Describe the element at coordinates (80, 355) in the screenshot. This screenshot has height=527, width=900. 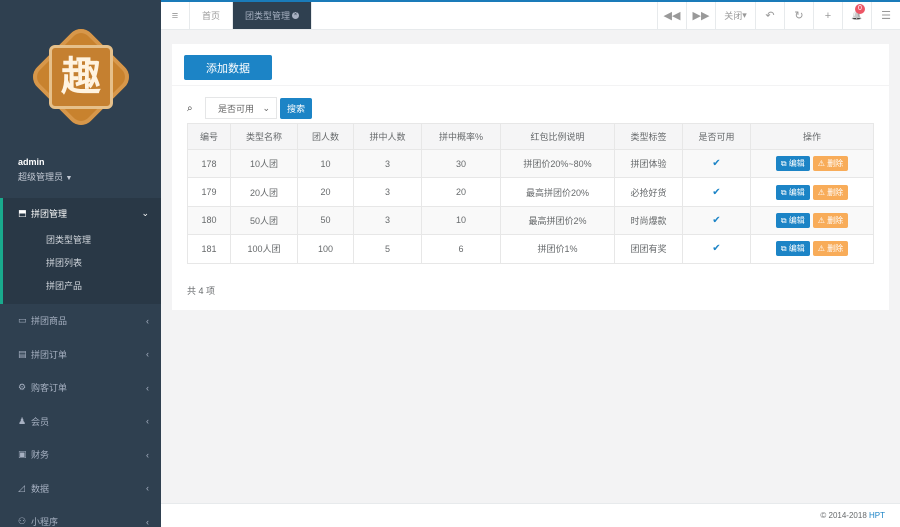
I see `sidebar-item-group-orders: ▤ 拼团订单 ‹` at that location.